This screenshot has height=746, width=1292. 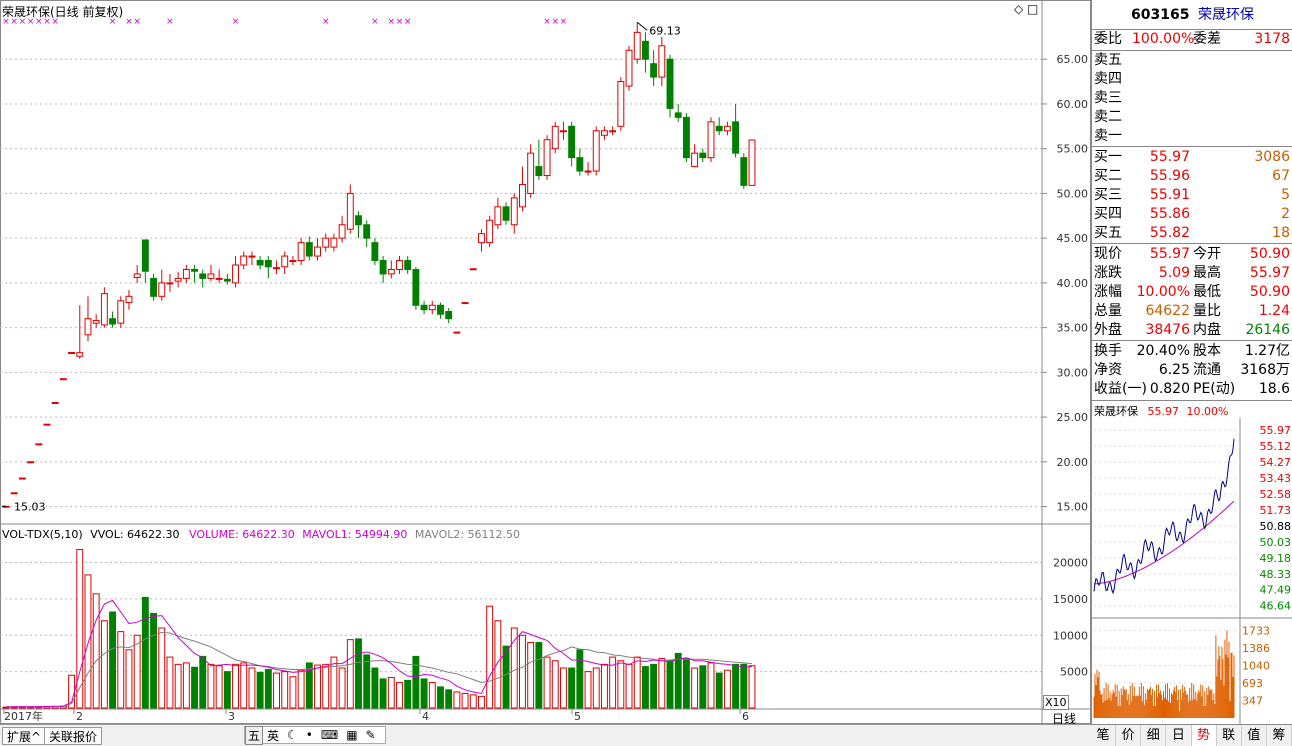 What do you see at coordinates (273, 735) in the screenshot?
I see `ime-ying-icon: 英` at bounding box center [273, 735].